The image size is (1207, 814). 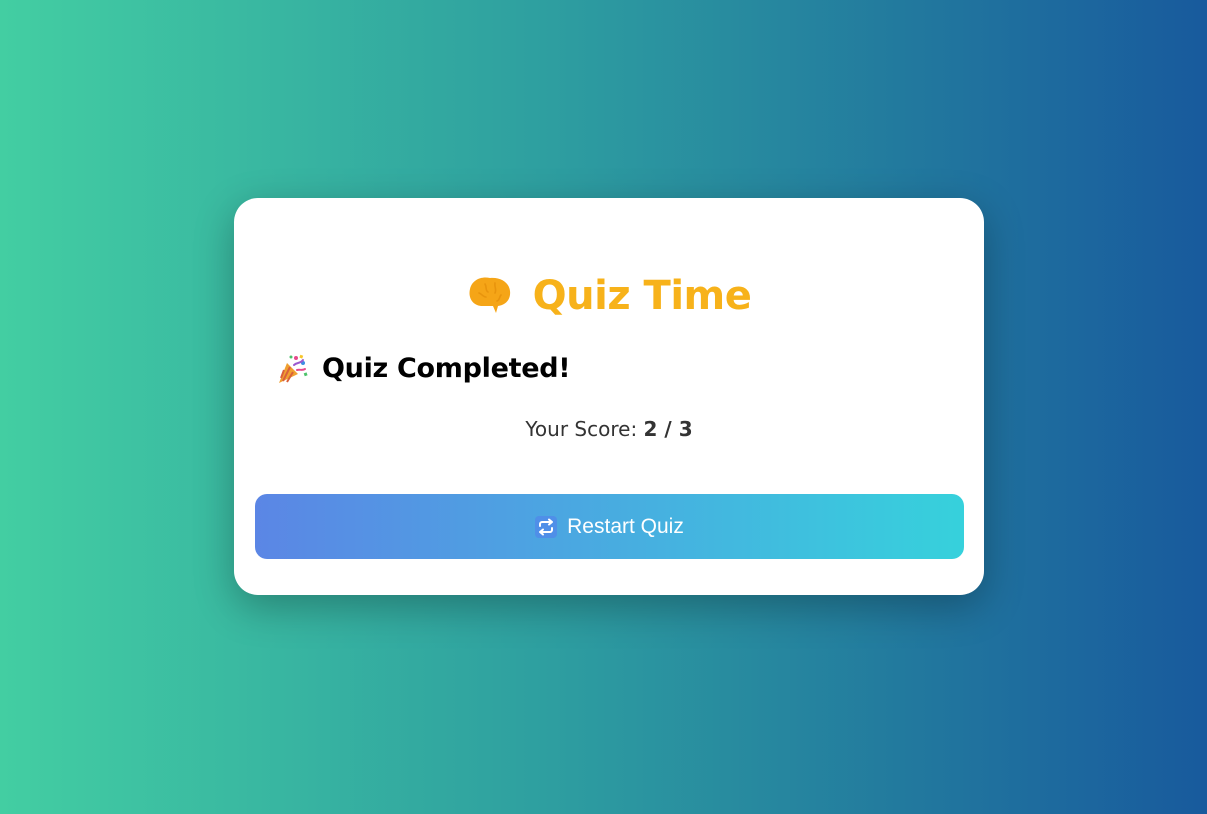 What do you see at coordinates (446, 368) in the screenshot?
I see `completion-title: Quiz Completed!` at bounding box center [446, 368].